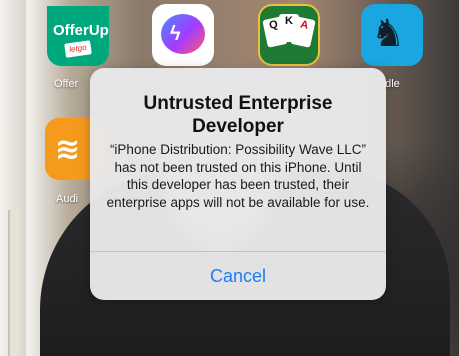  What do you see at coordinates (303, 32) in the screenshot?
I see `ace-card-icon: A` at bounding box center [303, 32].